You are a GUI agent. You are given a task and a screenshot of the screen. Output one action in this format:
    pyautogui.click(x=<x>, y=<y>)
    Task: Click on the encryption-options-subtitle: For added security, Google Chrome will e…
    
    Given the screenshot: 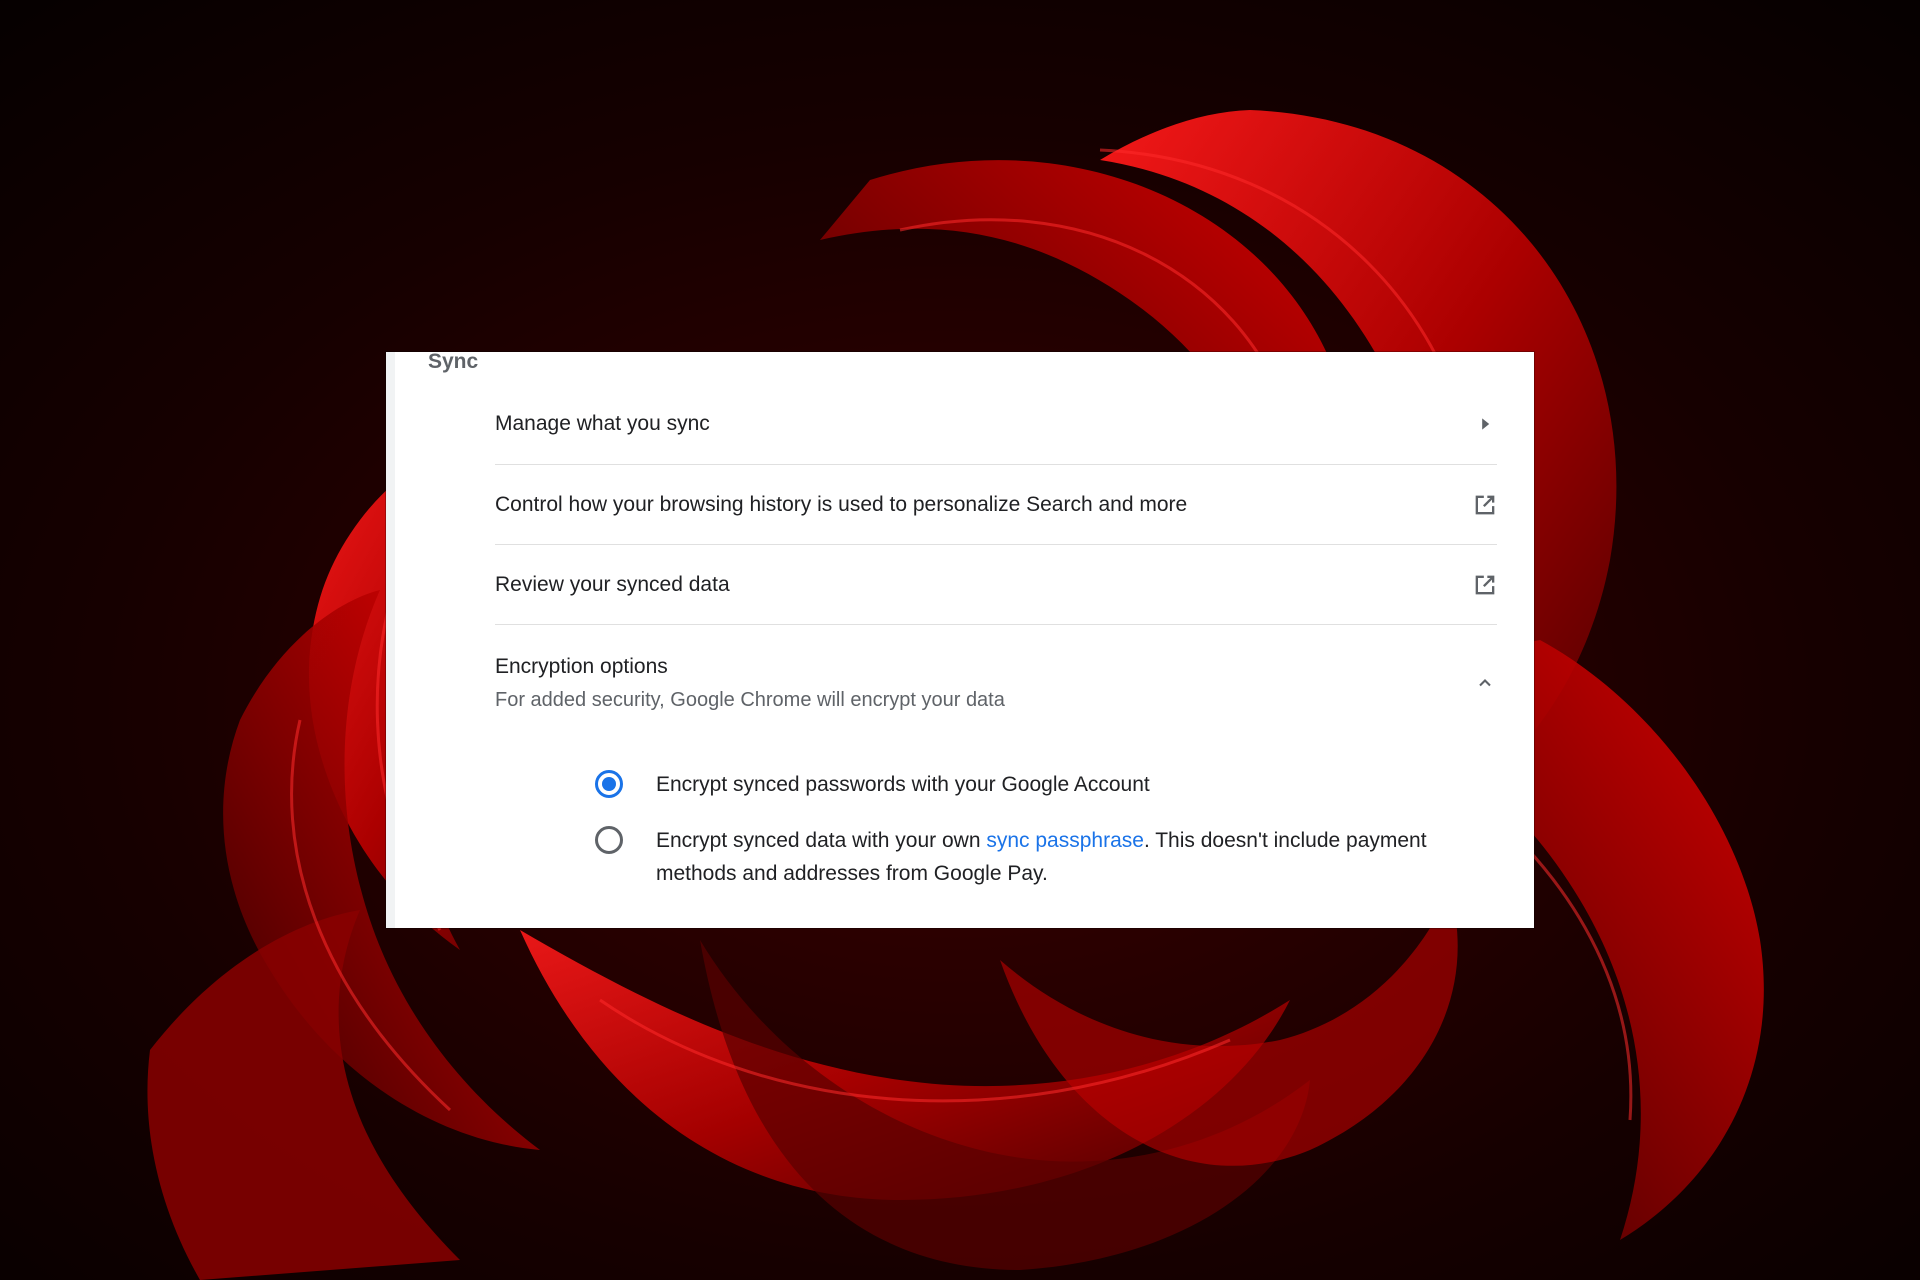 What is the action you would take?
    pyautogui.click(x=750, y=699)
    